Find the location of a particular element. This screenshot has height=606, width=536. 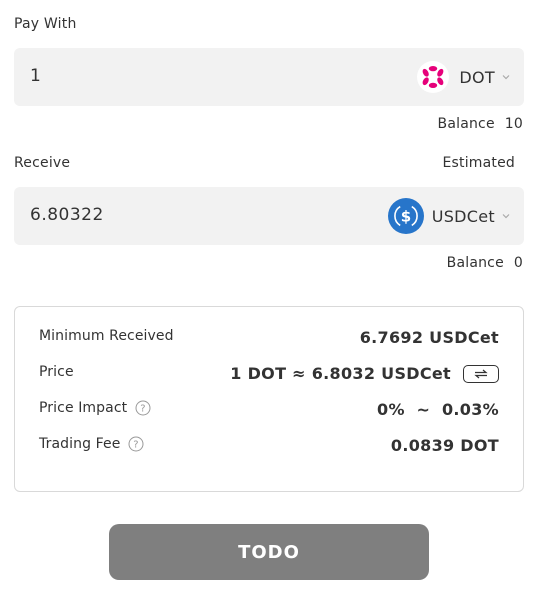

price-impact-label: Price Impact is located at coordinates (83, 408).